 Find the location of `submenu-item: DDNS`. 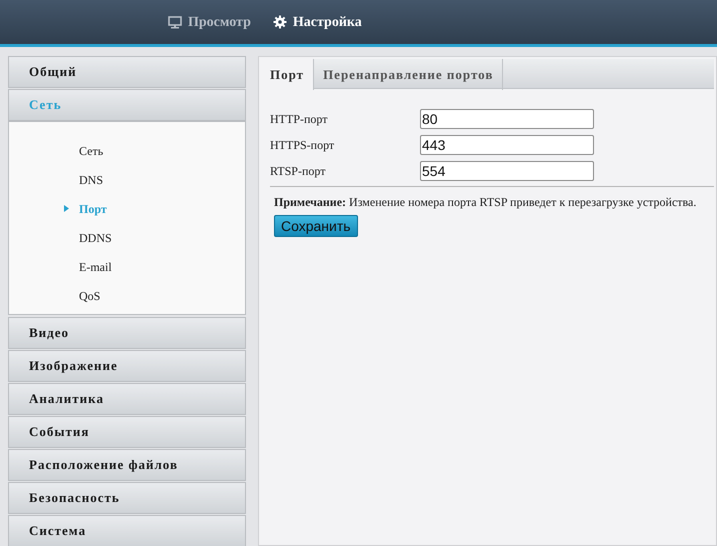

submenu-item: DDNS is located at coordinates (95, 237).